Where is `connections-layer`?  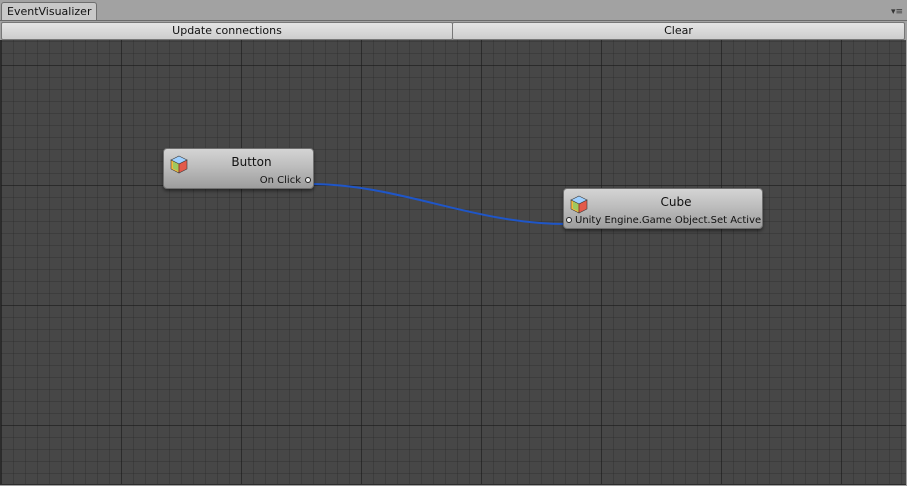
connections-layer is located at coordinates (438, 204).